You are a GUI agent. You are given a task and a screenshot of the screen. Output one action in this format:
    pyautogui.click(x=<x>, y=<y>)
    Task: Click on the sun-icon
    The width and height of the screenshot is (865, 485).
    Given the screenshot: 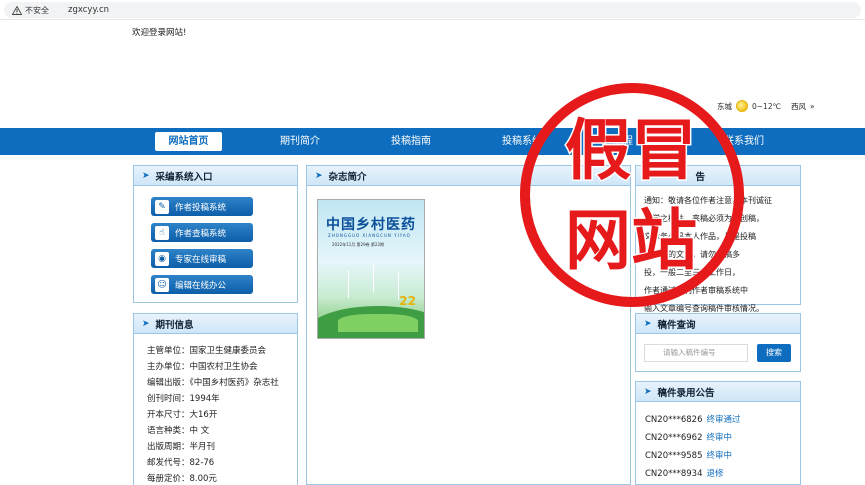 What is the action you would take?
    pyautogui.click(x=742, y=106)
    